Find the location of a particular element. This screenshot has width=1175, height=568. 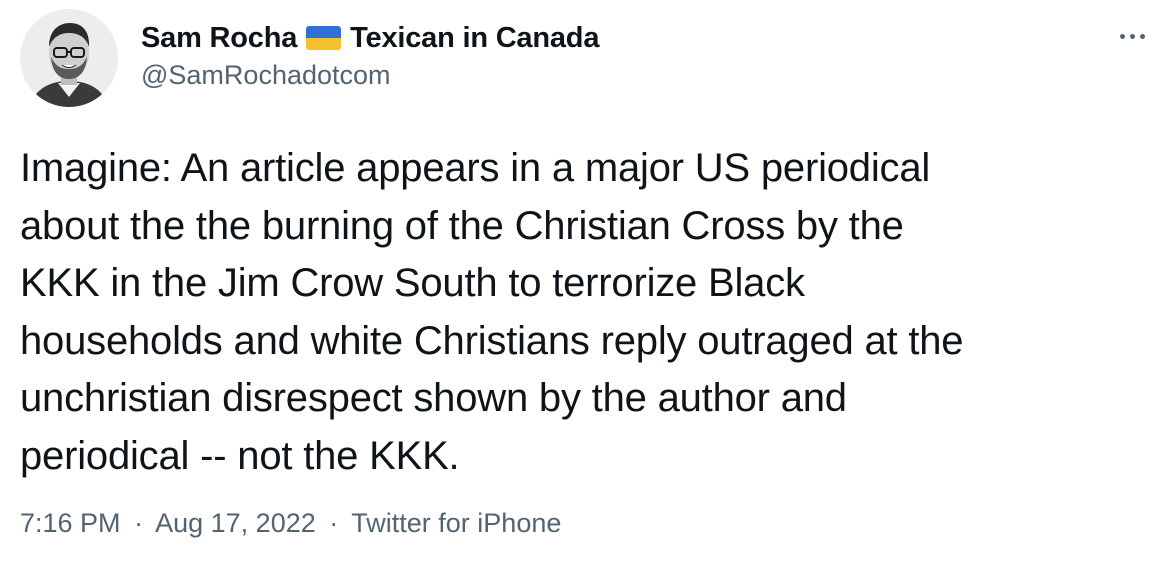

display-name-start: Sam Rocha is located at coordinates (219, 38).